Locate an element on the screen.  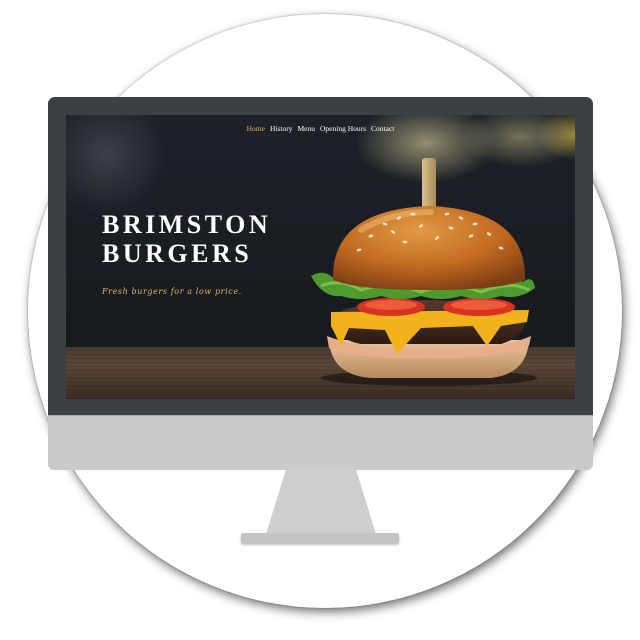
monitor-stand-base is located at coordinates (320, 538).